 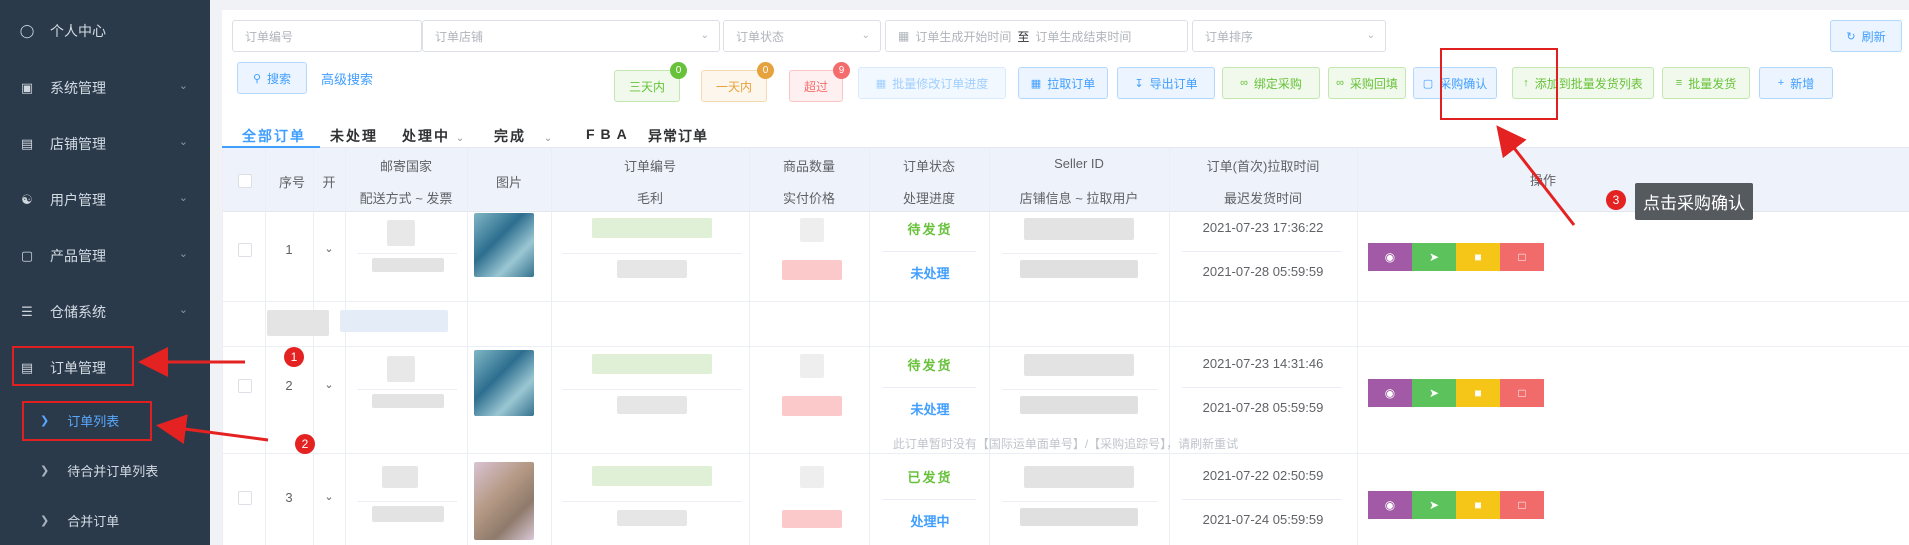 What do you see at coordinates (257, 78) in the screenshot?
I see `search-icon: ⚲` at bounding box center [257, 78].